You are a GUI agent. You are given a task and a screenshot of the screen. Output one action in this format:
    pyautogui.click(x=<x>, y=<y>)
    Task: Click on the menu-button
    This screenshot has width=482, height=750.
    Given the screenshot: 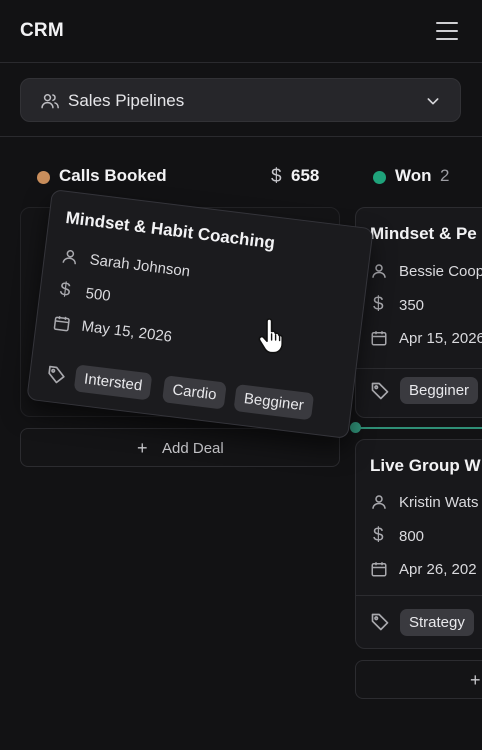 What is the action you would take?
    pyautogui.click(x=447, y=31)
    